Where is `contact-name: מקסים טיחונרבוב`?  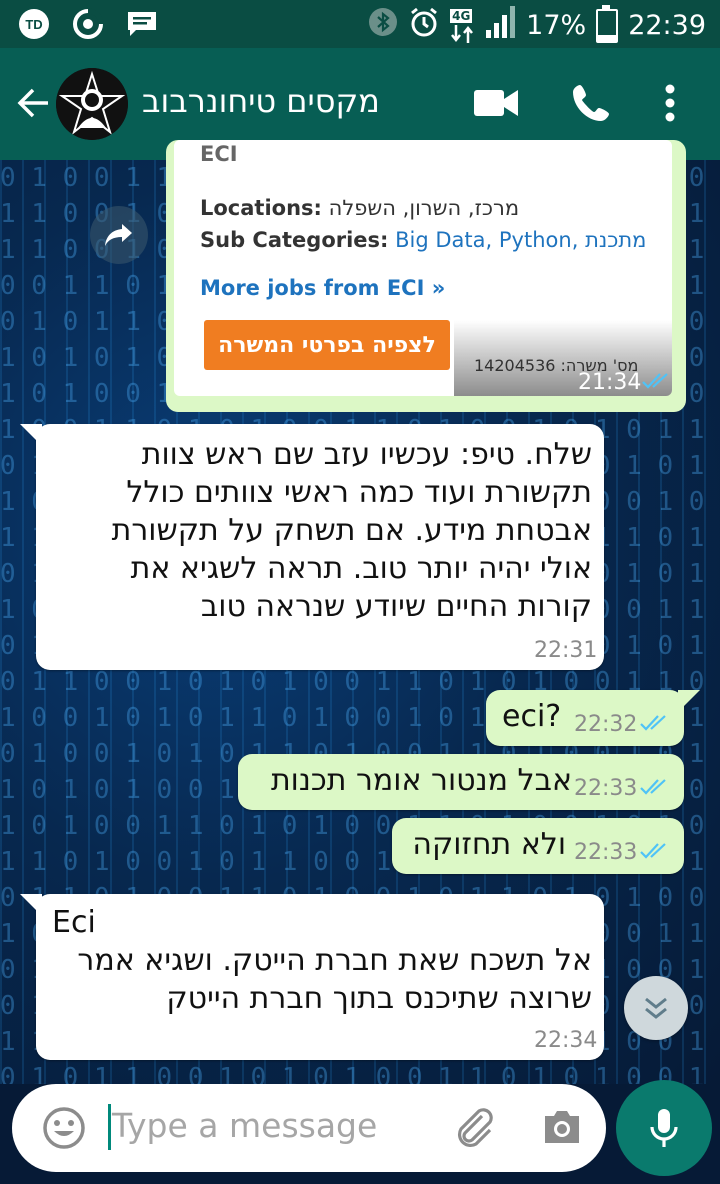
contact-name: מקסים טיחונרבוב is located at coordinates (261, 101).